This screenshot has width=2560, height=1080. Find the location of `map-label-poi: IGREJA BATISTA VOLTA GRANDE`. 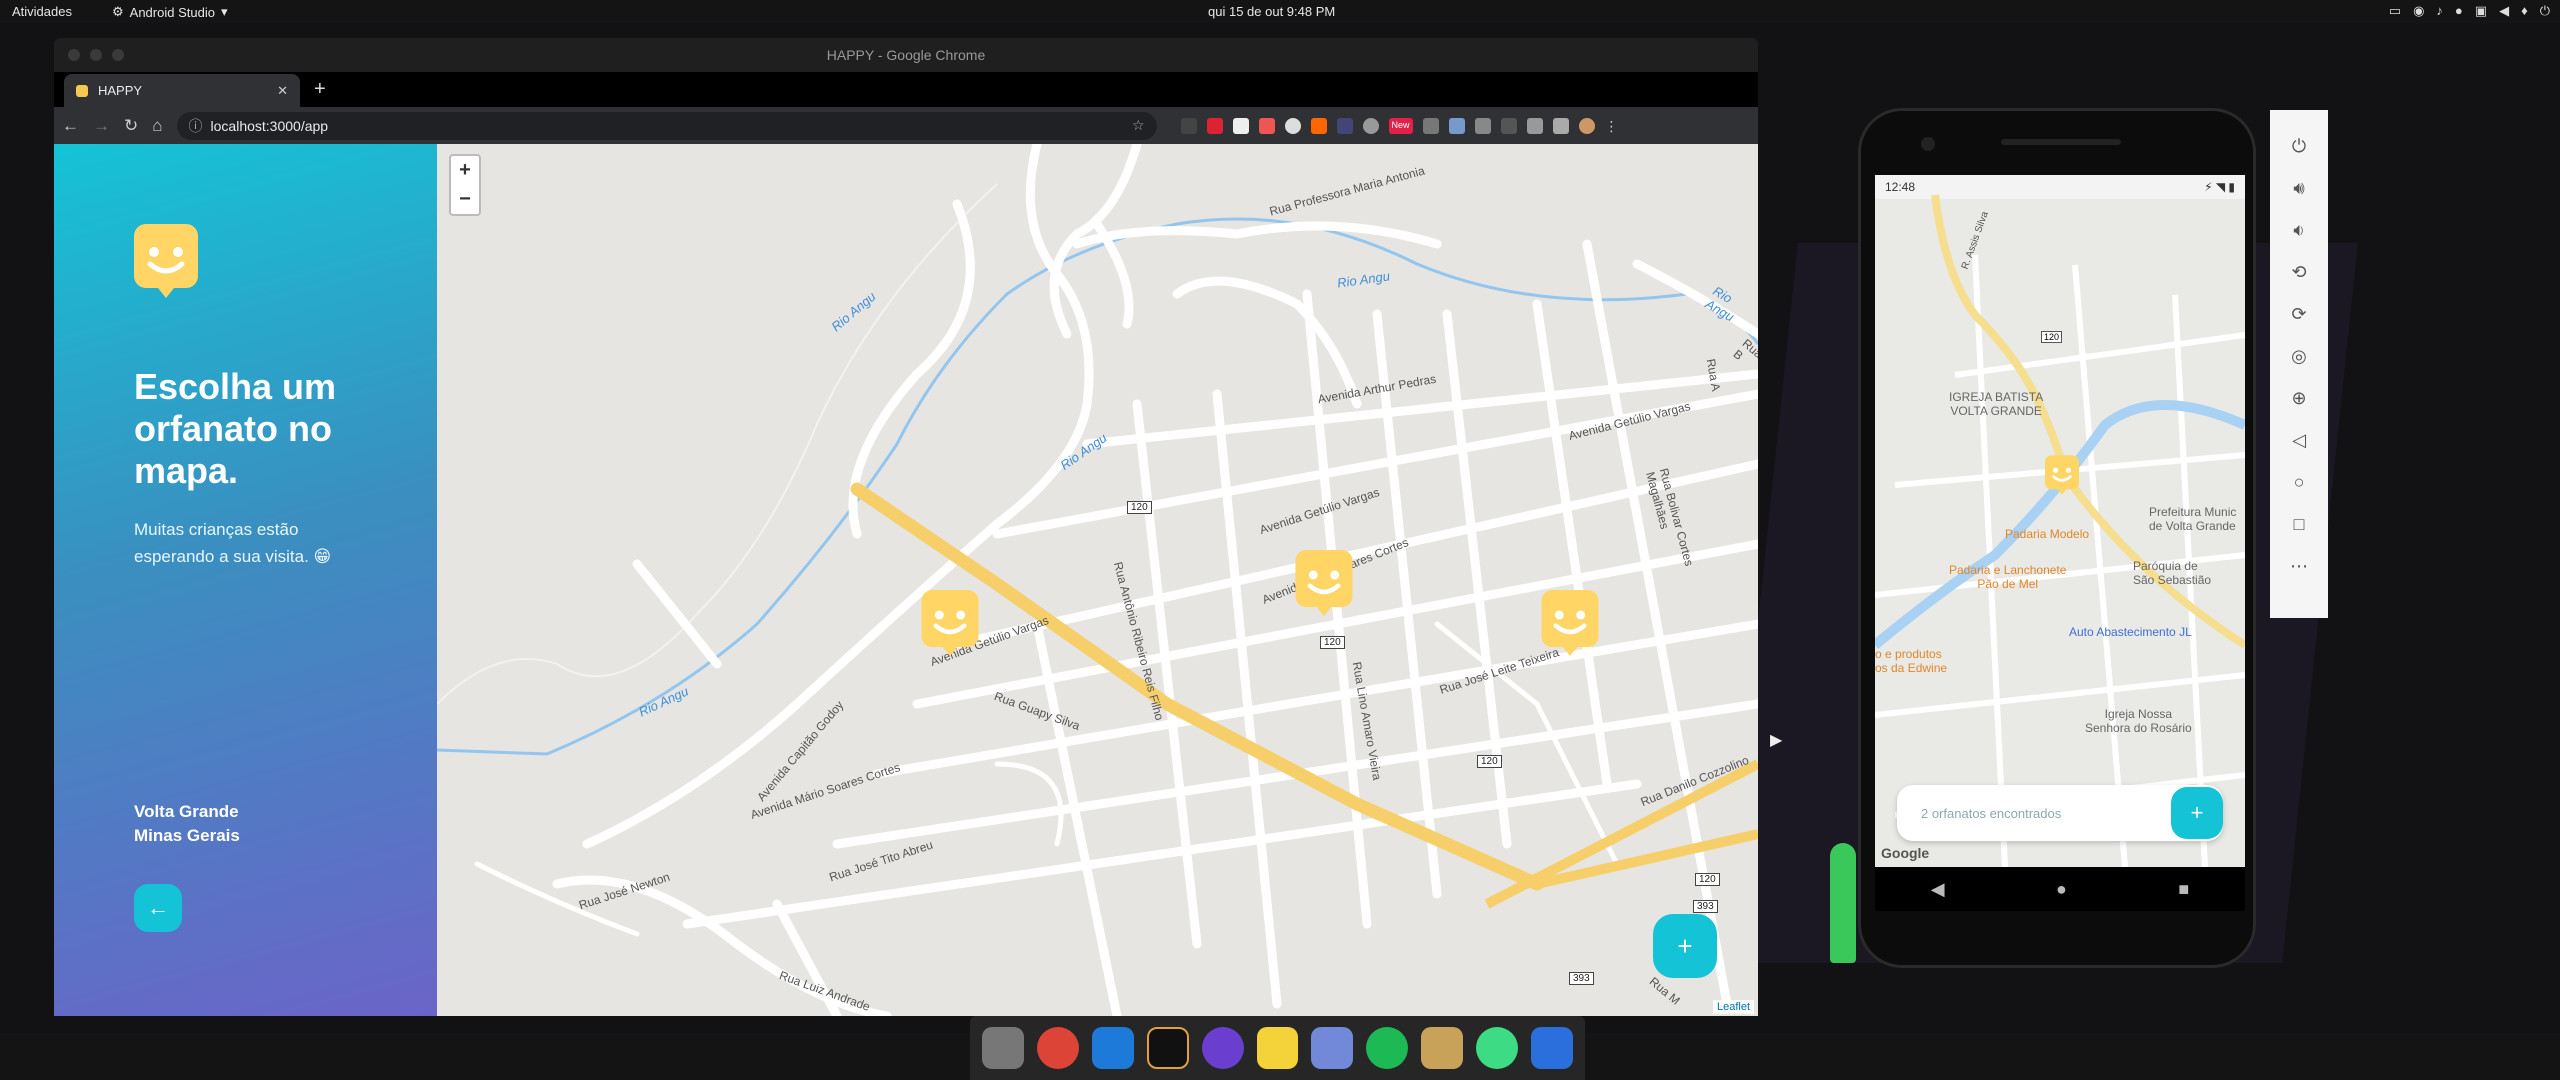

map-label-poi: IGREJA BATISTA VOLTA GRANDE is located at coordinates (1996, 404).